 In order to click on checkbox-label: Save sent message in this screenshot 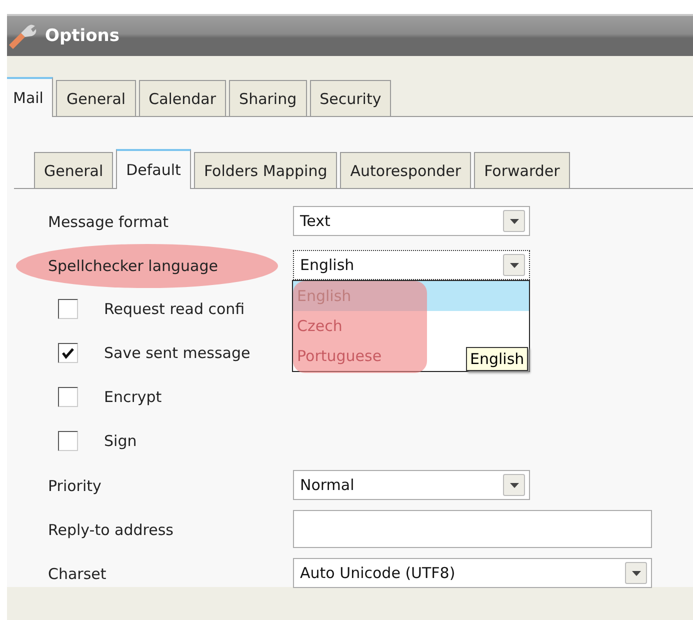, I will do `click(177, 353)`.